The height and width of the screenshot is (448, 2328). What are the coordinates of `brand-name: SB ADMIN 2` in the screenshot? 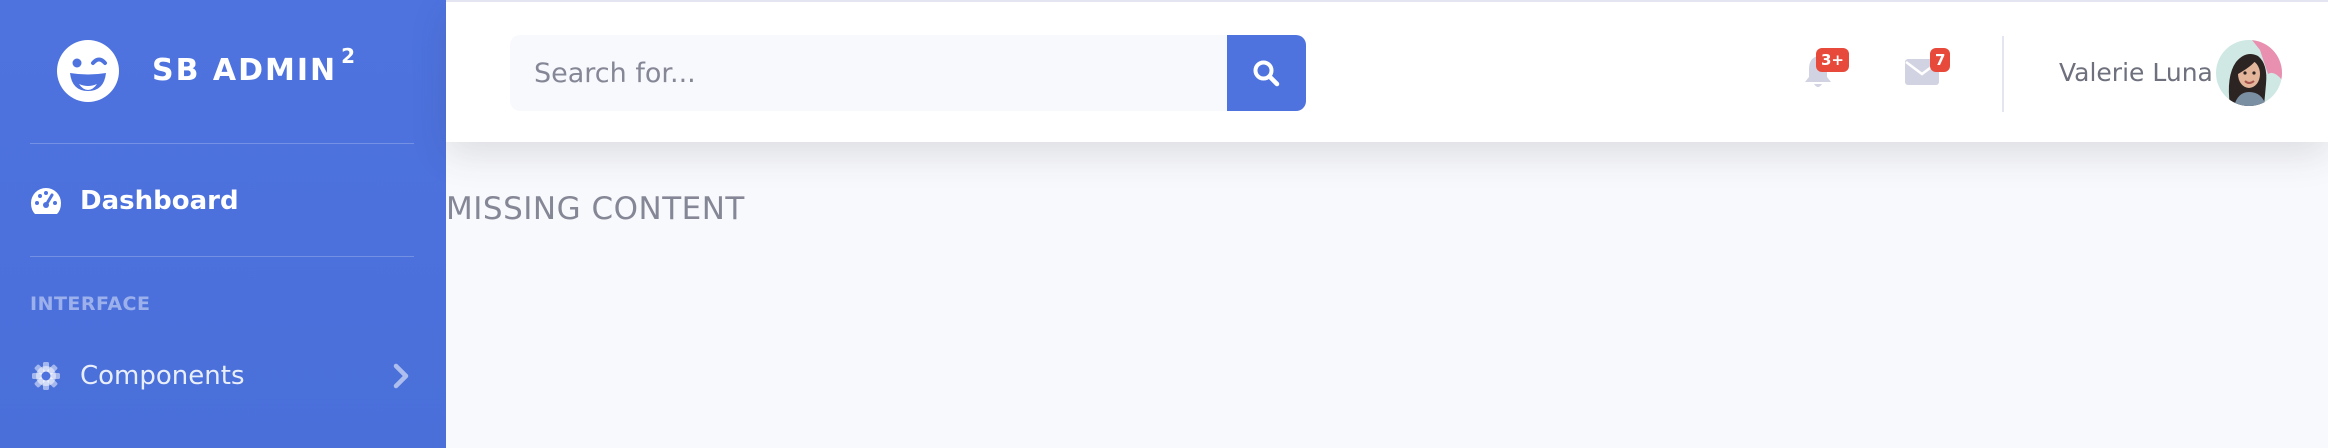 It's located at (255, 66).